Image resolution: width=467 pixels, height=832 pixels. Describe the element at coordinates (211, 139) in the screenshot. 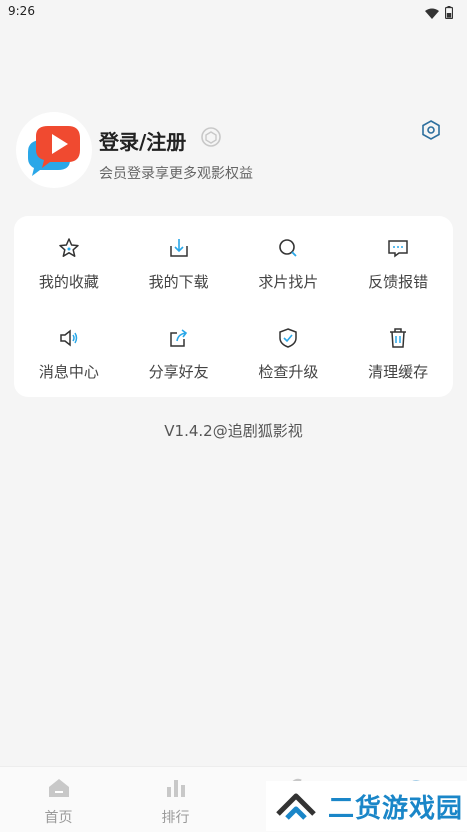

I see `vip-badge-icon` at that location.